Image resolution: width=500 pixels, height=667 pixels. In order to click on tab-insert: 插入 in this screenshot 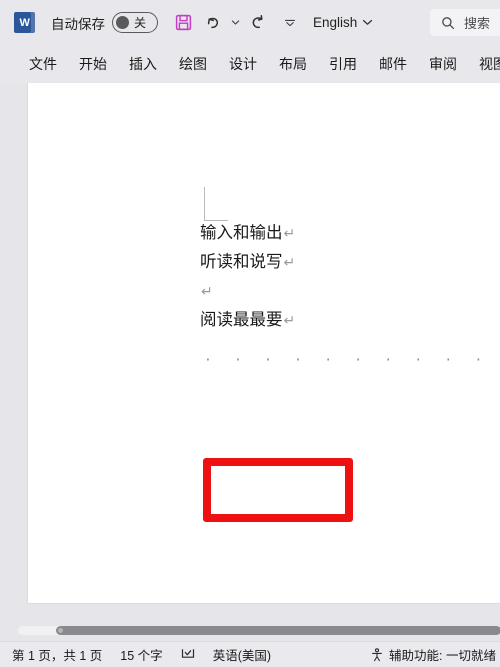, I will do `click(143, 64)`.